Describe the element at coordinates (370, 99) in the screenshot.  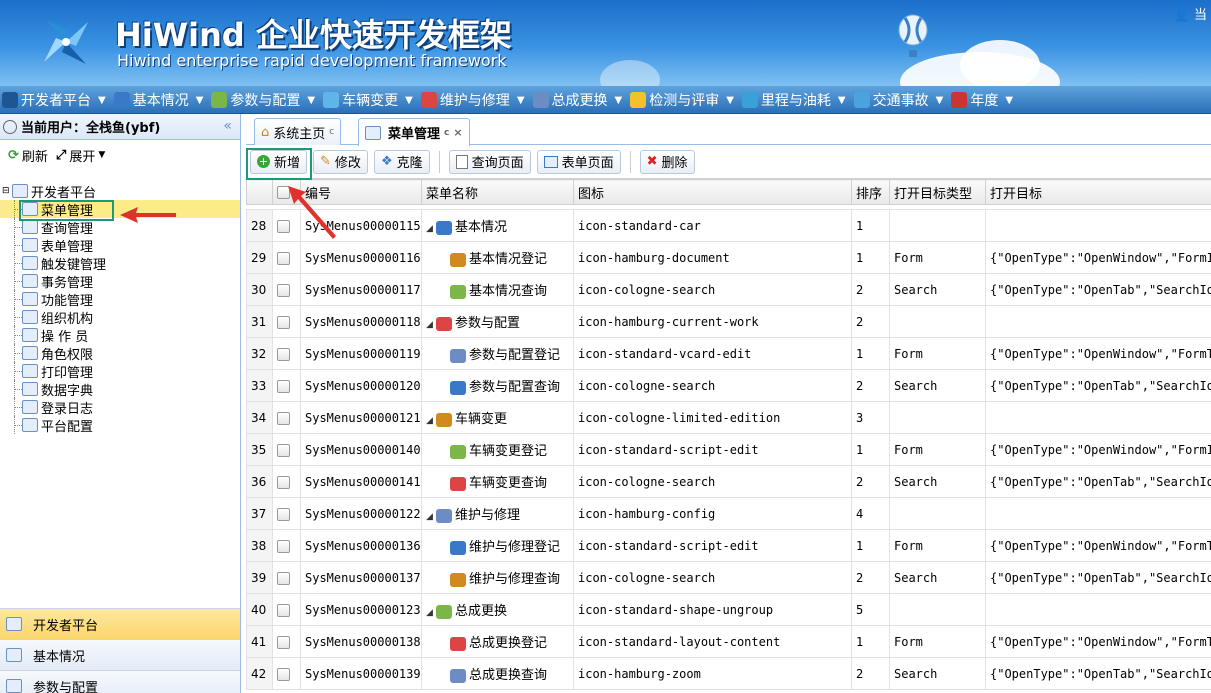
I see `menu-item-3: 车辆变更 ▼` at that location.